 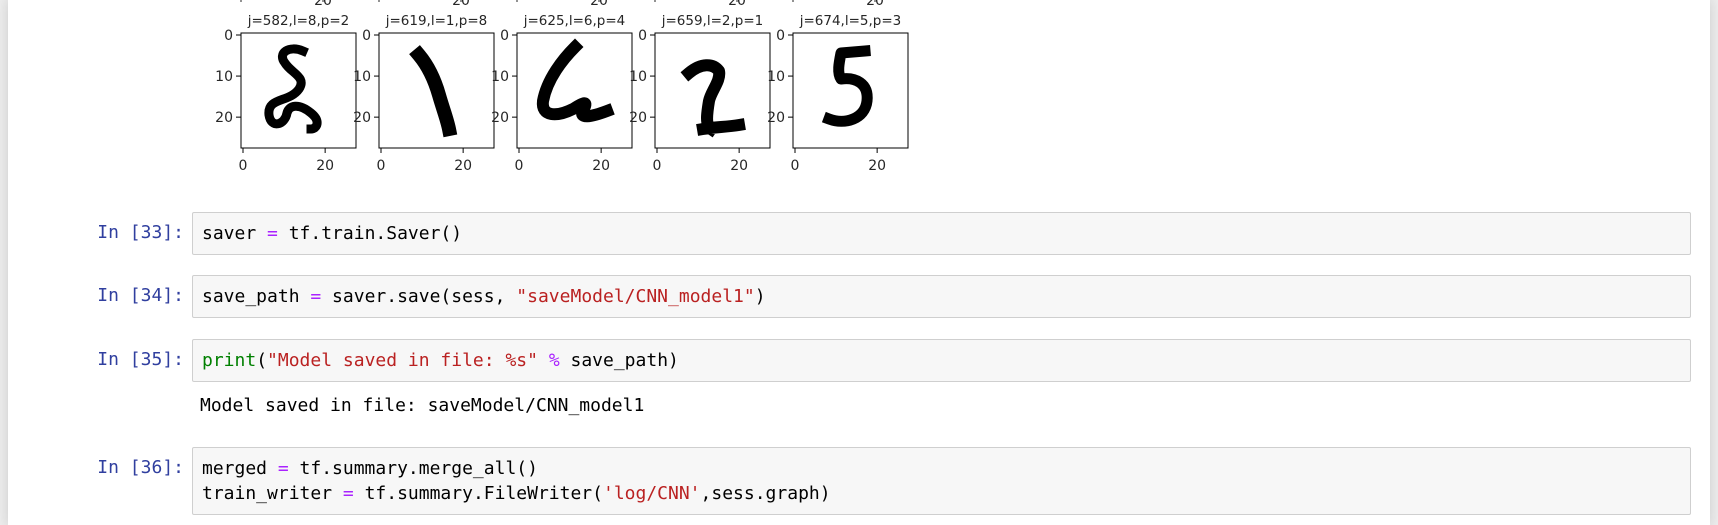 I want to click on code-token: save_path), so click(x=619, y=360).